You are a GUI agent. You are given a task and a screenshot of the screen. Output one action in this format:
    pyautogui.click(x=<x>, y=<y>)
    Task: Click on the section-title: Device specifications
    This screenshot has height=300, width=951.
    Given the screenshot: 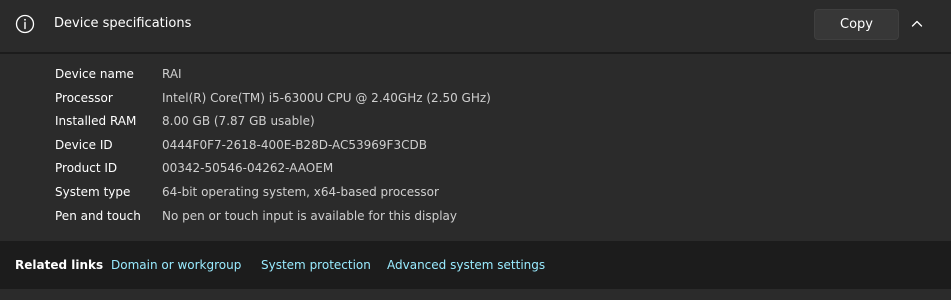 What is the action you would take?
    pyautogui.click(x=123, y=23)
    